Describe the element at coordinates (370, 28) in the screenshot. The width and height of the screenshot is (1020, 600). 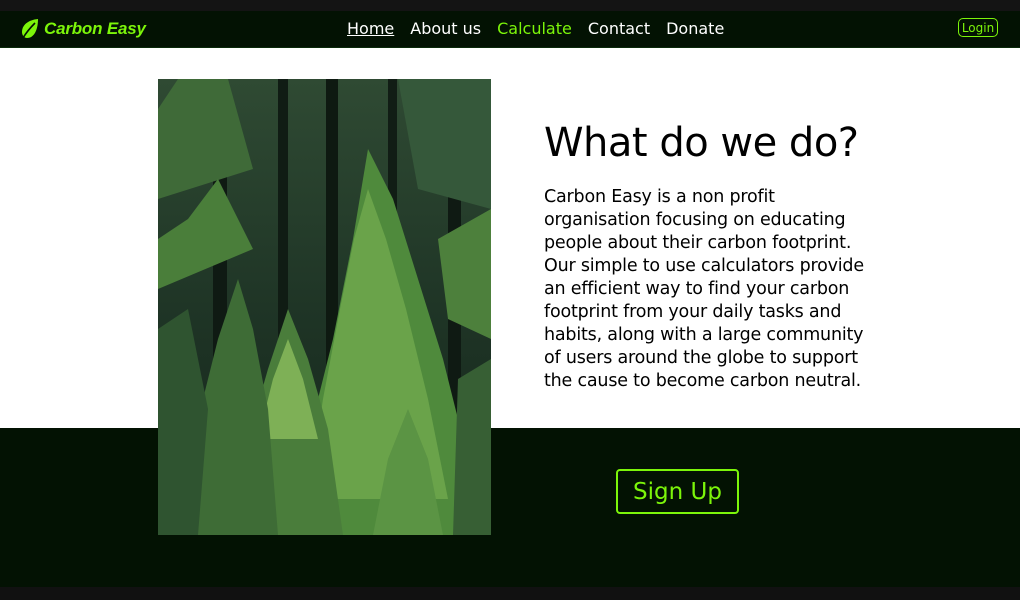
I see `nav-link-home: Home` at that location.